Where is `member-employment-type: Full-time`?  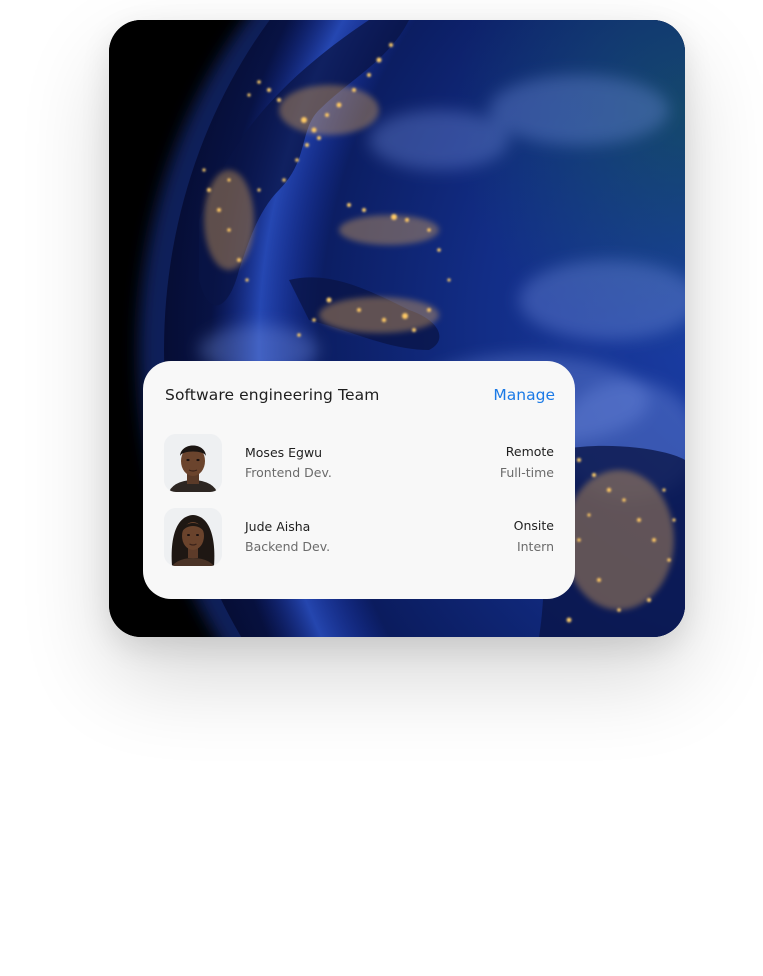
member-employment-type: Full-time is located at coordinates (526, 472).